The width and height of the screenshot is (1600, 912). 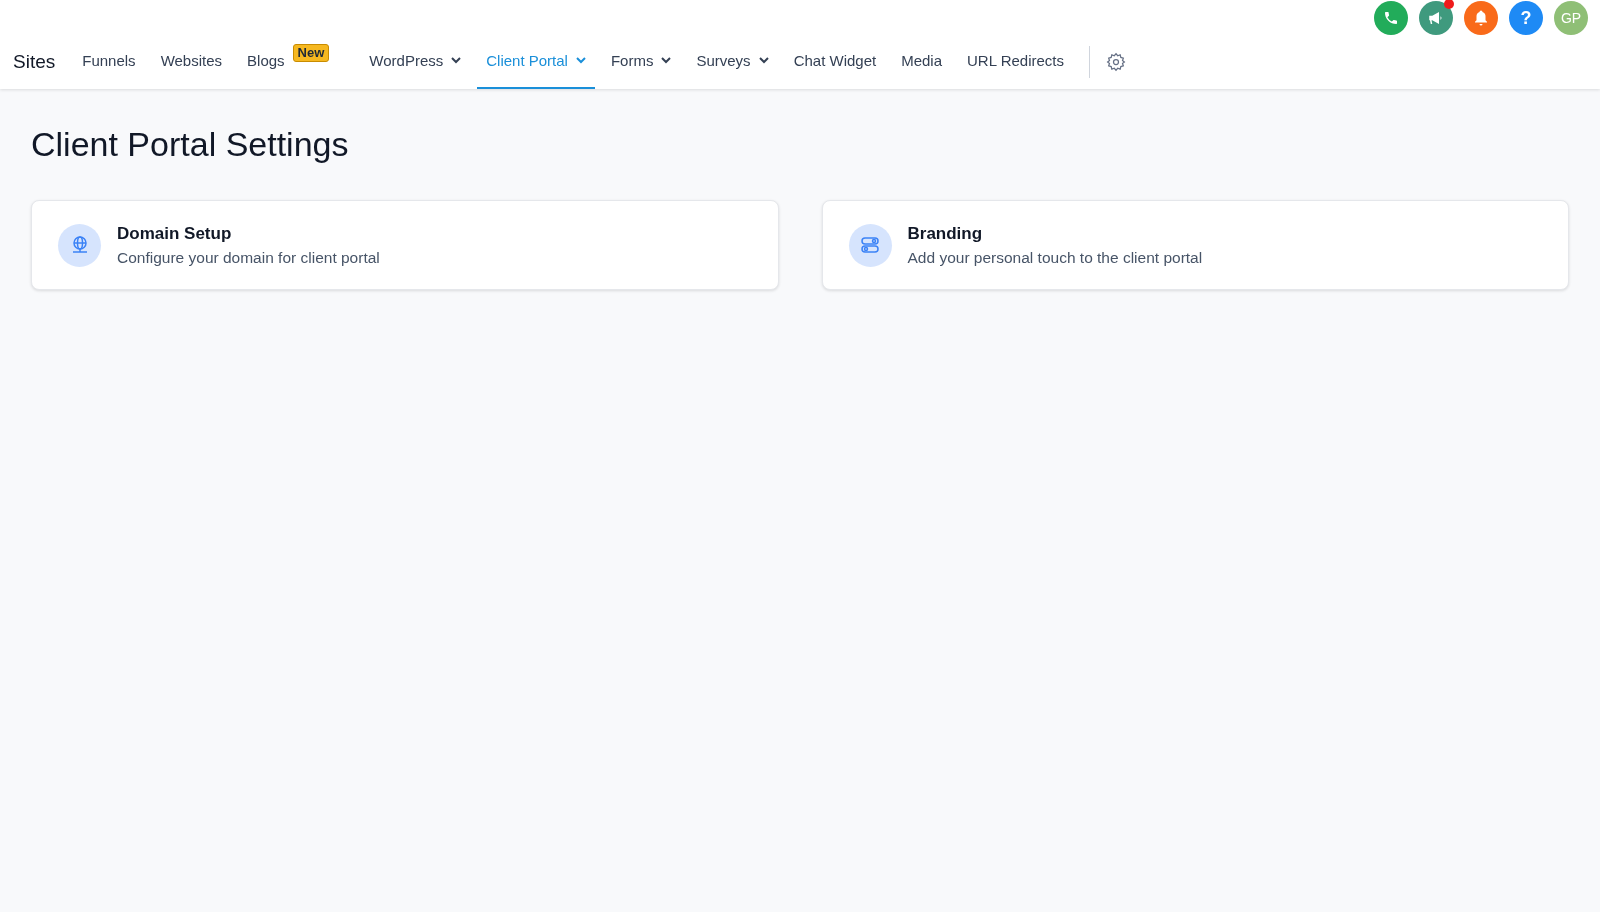 I want to click on bell-button, so click(x=1481, y=18).